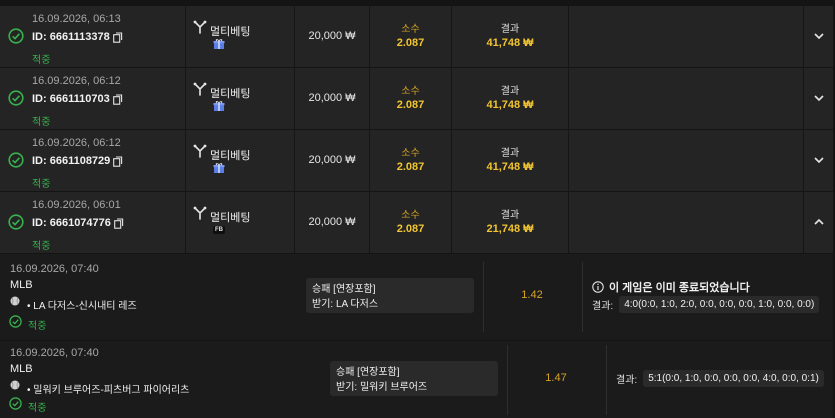 The height and width of the screenshot is (418, 835). I want to click on bet-date: 16.09.2026, 06:01, so click(76, 205).